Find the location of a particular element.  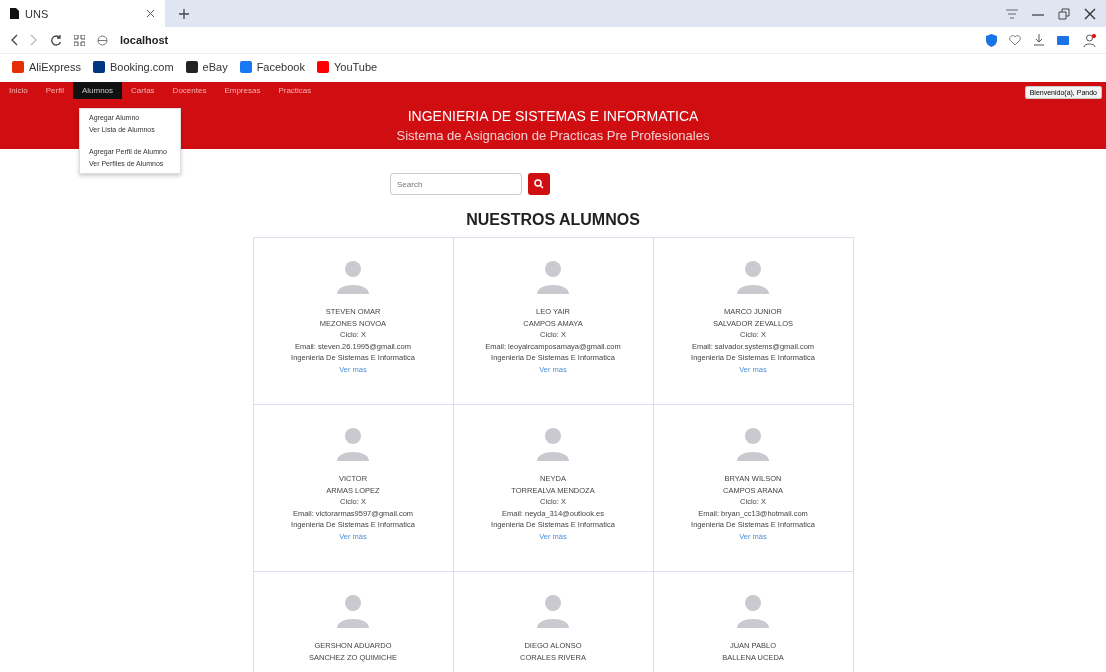

search-field: Search is located at coordinates (456, 184).